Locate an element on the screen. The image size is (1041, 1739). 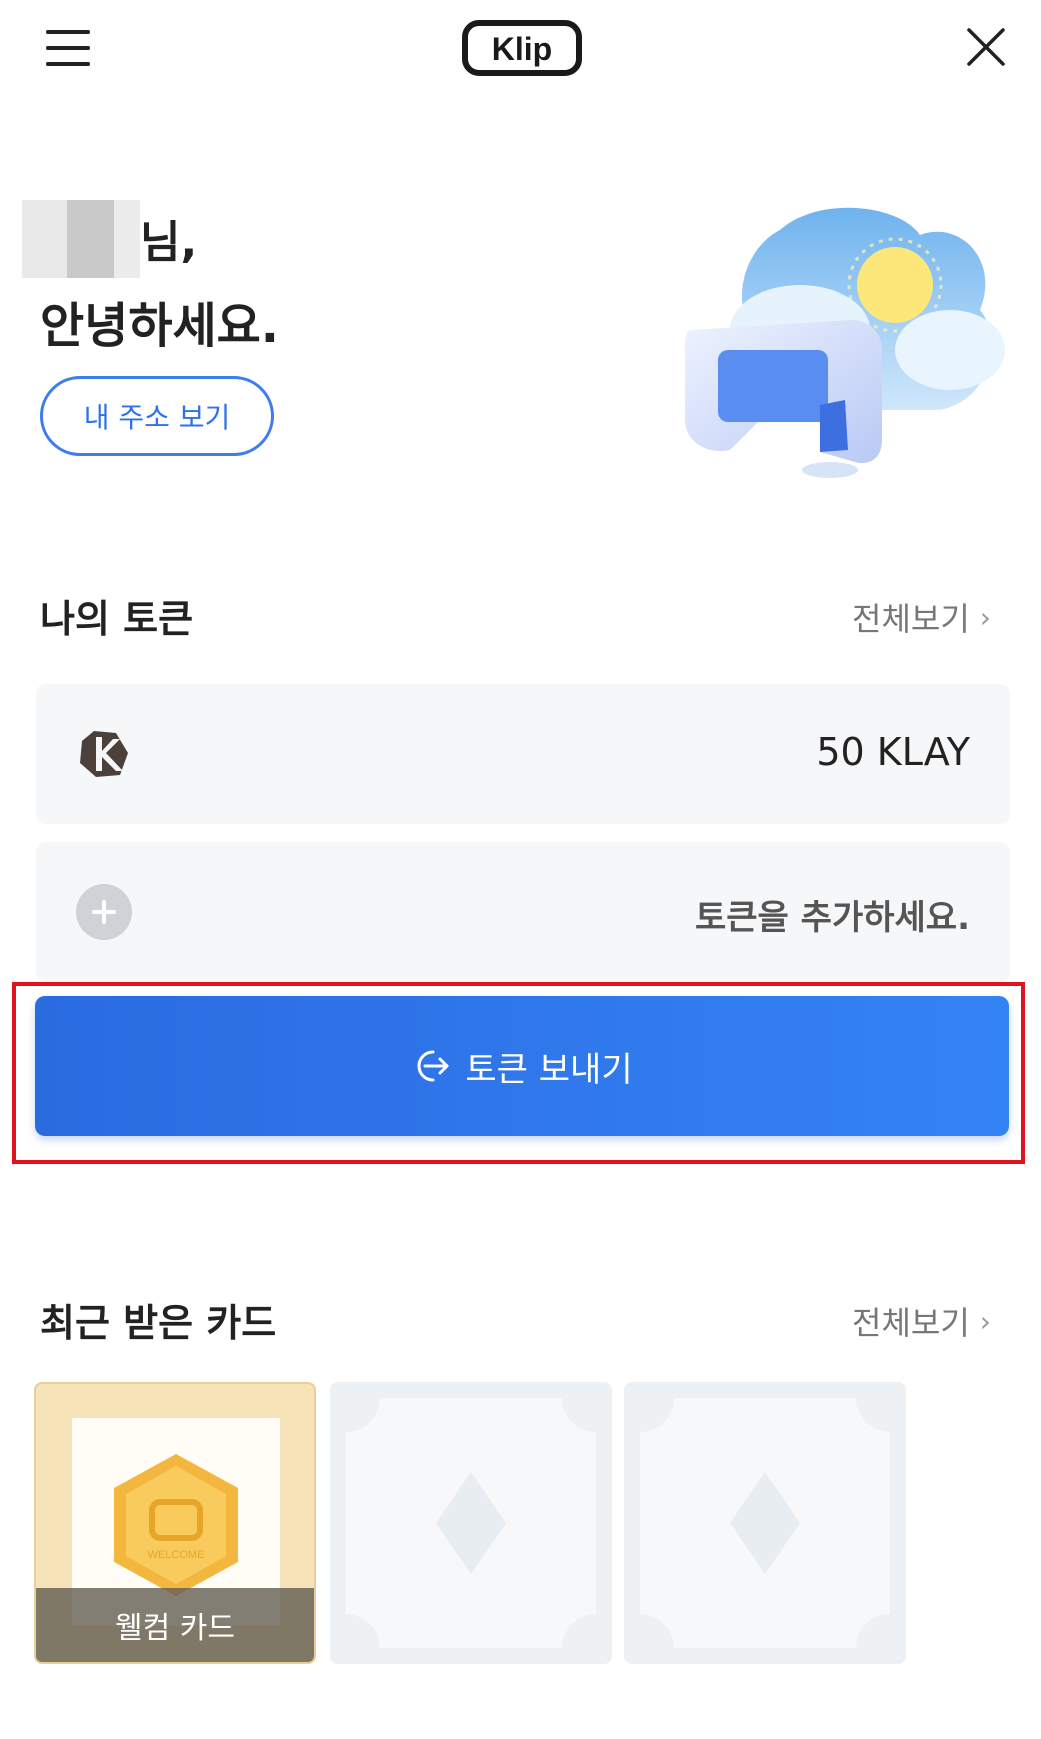
add-token-prompt: 토큰을 추가하세요. is located at coordinates (832, 918).